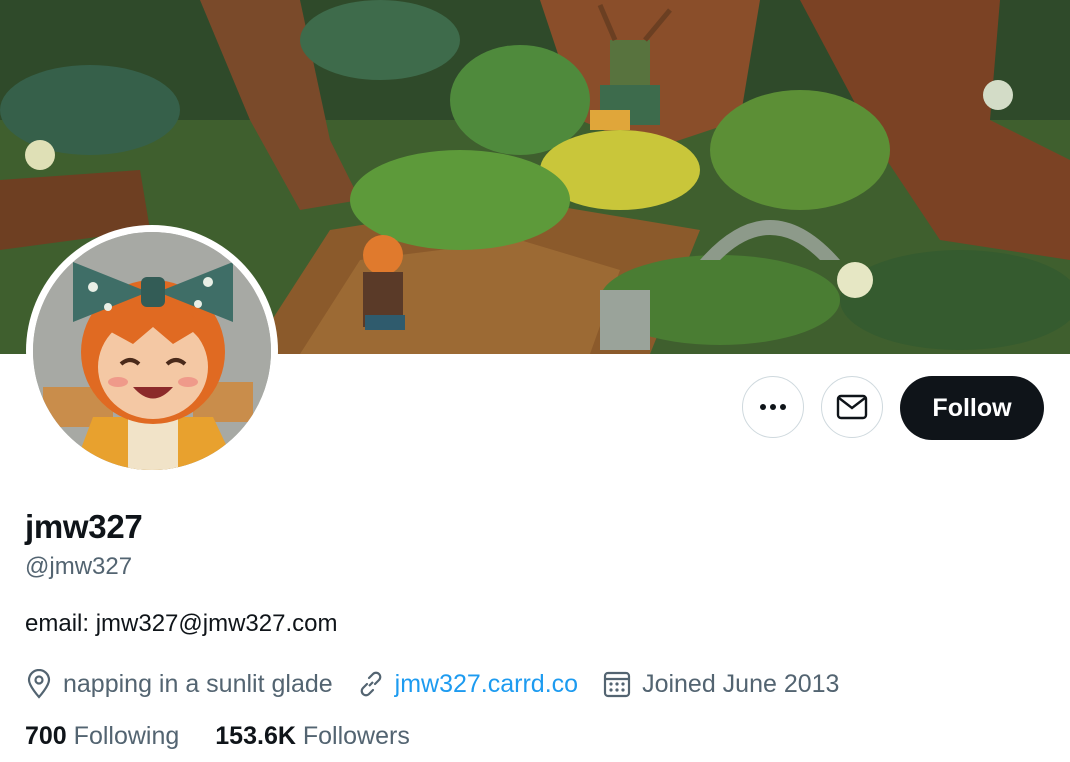  I want to click on website-link: jmw327.carrd.co, so click(486, 684).